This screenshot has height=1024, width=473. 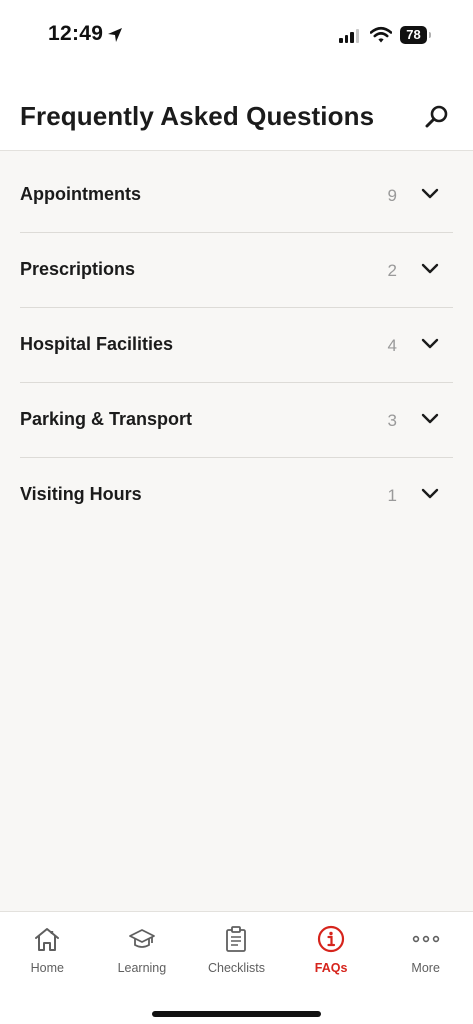 I want to click on faq-category-visiting-hours: Visiting Hours 1, so click(x=236, y=495).